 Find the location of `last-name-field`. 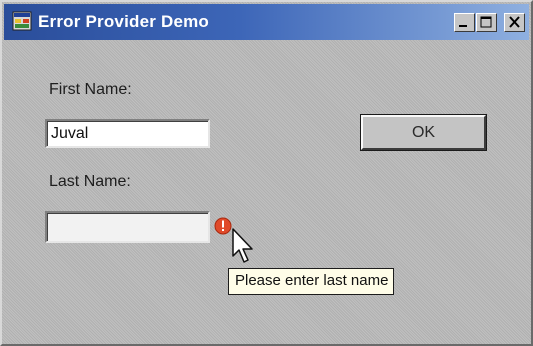

last-name-field is located at coordinates (127, 227).